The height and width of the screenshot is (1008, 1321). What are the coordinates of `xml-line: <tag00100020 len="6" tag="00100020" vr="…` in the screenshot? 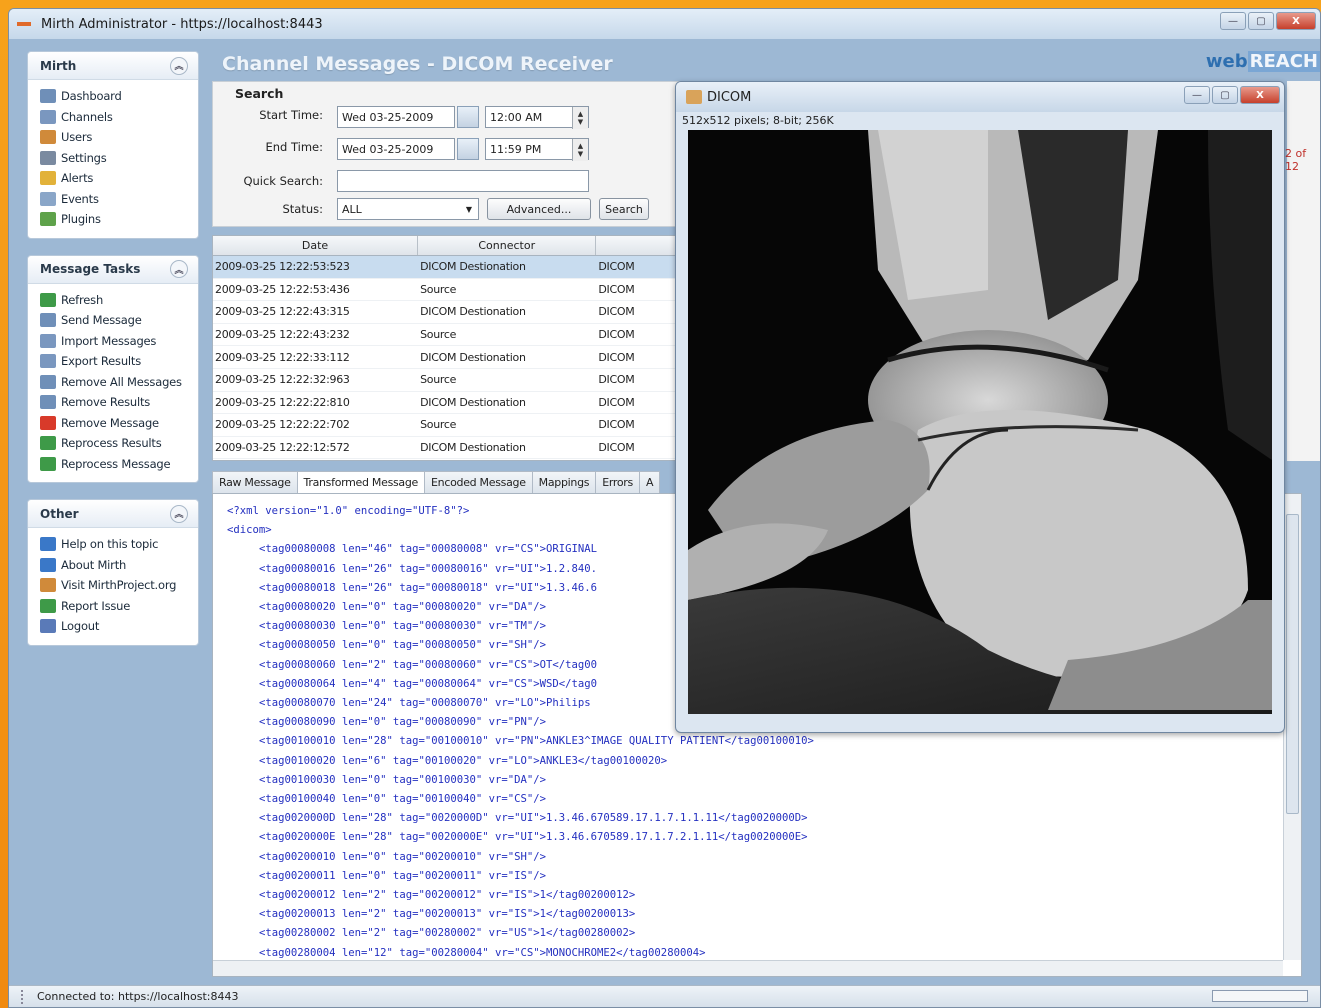 It's located at (463, 760).